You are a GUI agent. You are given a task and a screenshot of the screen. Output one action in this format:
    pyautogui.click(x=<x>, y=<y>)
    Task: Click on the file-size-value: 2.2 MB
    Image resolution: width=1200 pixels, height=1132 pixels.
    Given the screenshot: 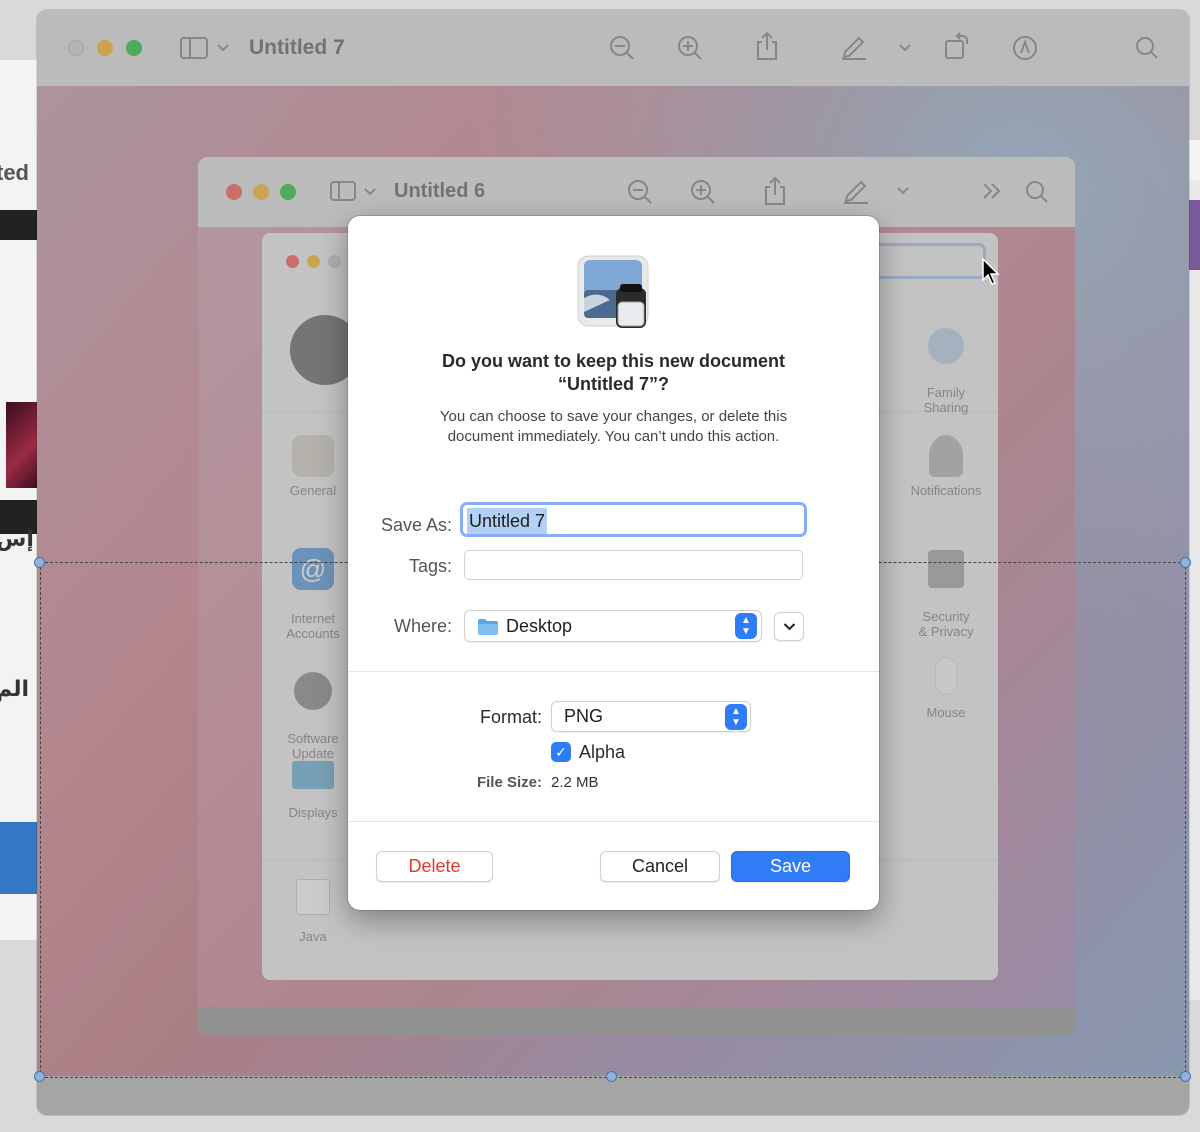 What is the action you would take?
    pyautogui.click(x=575, y=782)
    